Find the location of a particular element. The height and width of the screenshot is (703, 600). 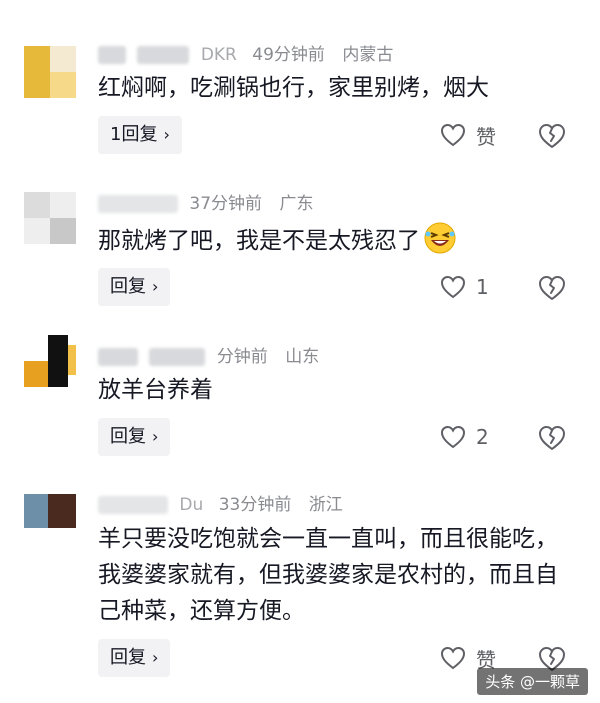

comment-time: 49分钟前 is located at coordinates (288, 55).